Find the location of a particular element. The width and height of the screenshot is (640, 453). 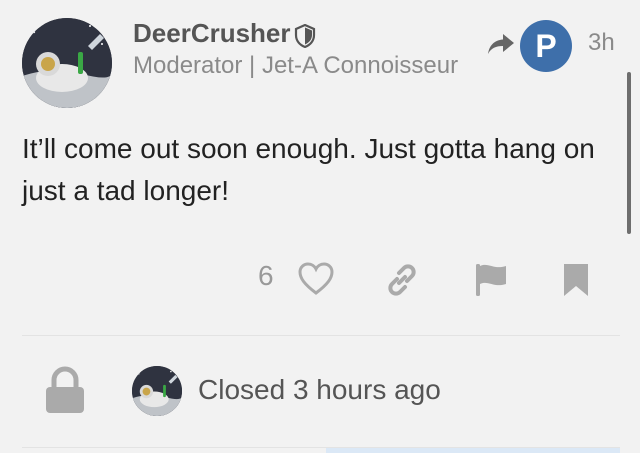

username: DeerCrusher is located at coordinates (212, 33).